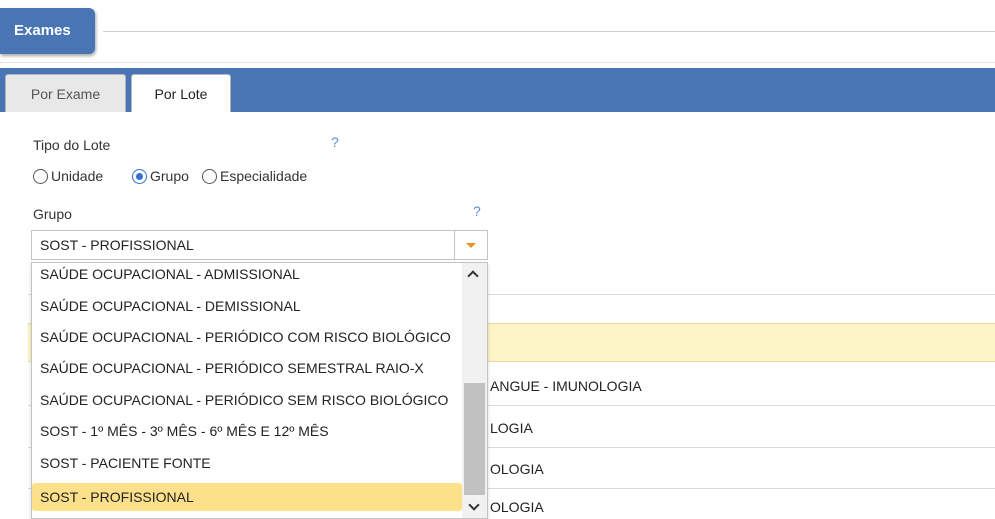 The height and width of the screenshot is (519, 995). What do you see at coordinates (52, 214) in the screenshot?
I see `grupo-label: Grupo` at bounding box center [52, 214].